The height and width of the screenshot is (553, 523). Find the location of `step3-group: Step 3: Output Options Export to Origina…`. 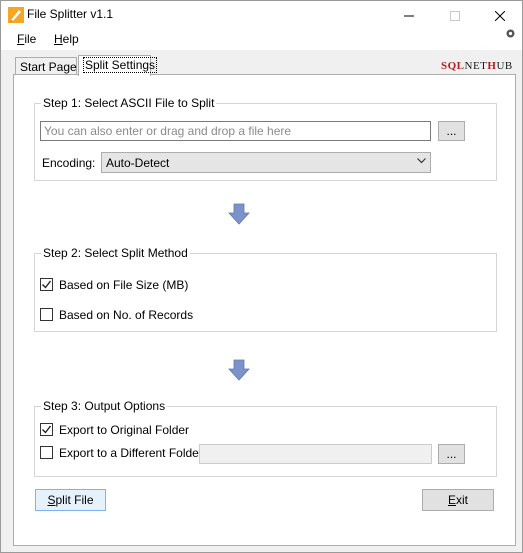

step3-group: Step 3: Output Options Export to Origina… is located at coordinates (265, 438).